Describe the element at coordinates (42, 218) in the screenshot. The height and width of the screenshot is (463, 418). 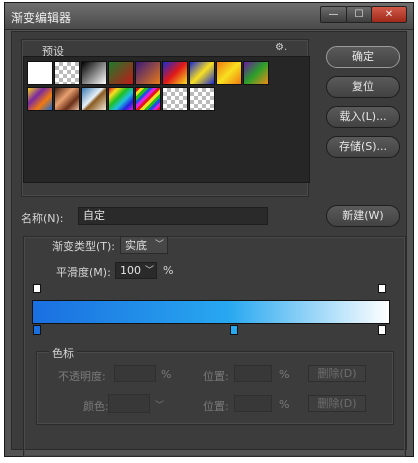
I see `name-label: 名称(N):` at that location.